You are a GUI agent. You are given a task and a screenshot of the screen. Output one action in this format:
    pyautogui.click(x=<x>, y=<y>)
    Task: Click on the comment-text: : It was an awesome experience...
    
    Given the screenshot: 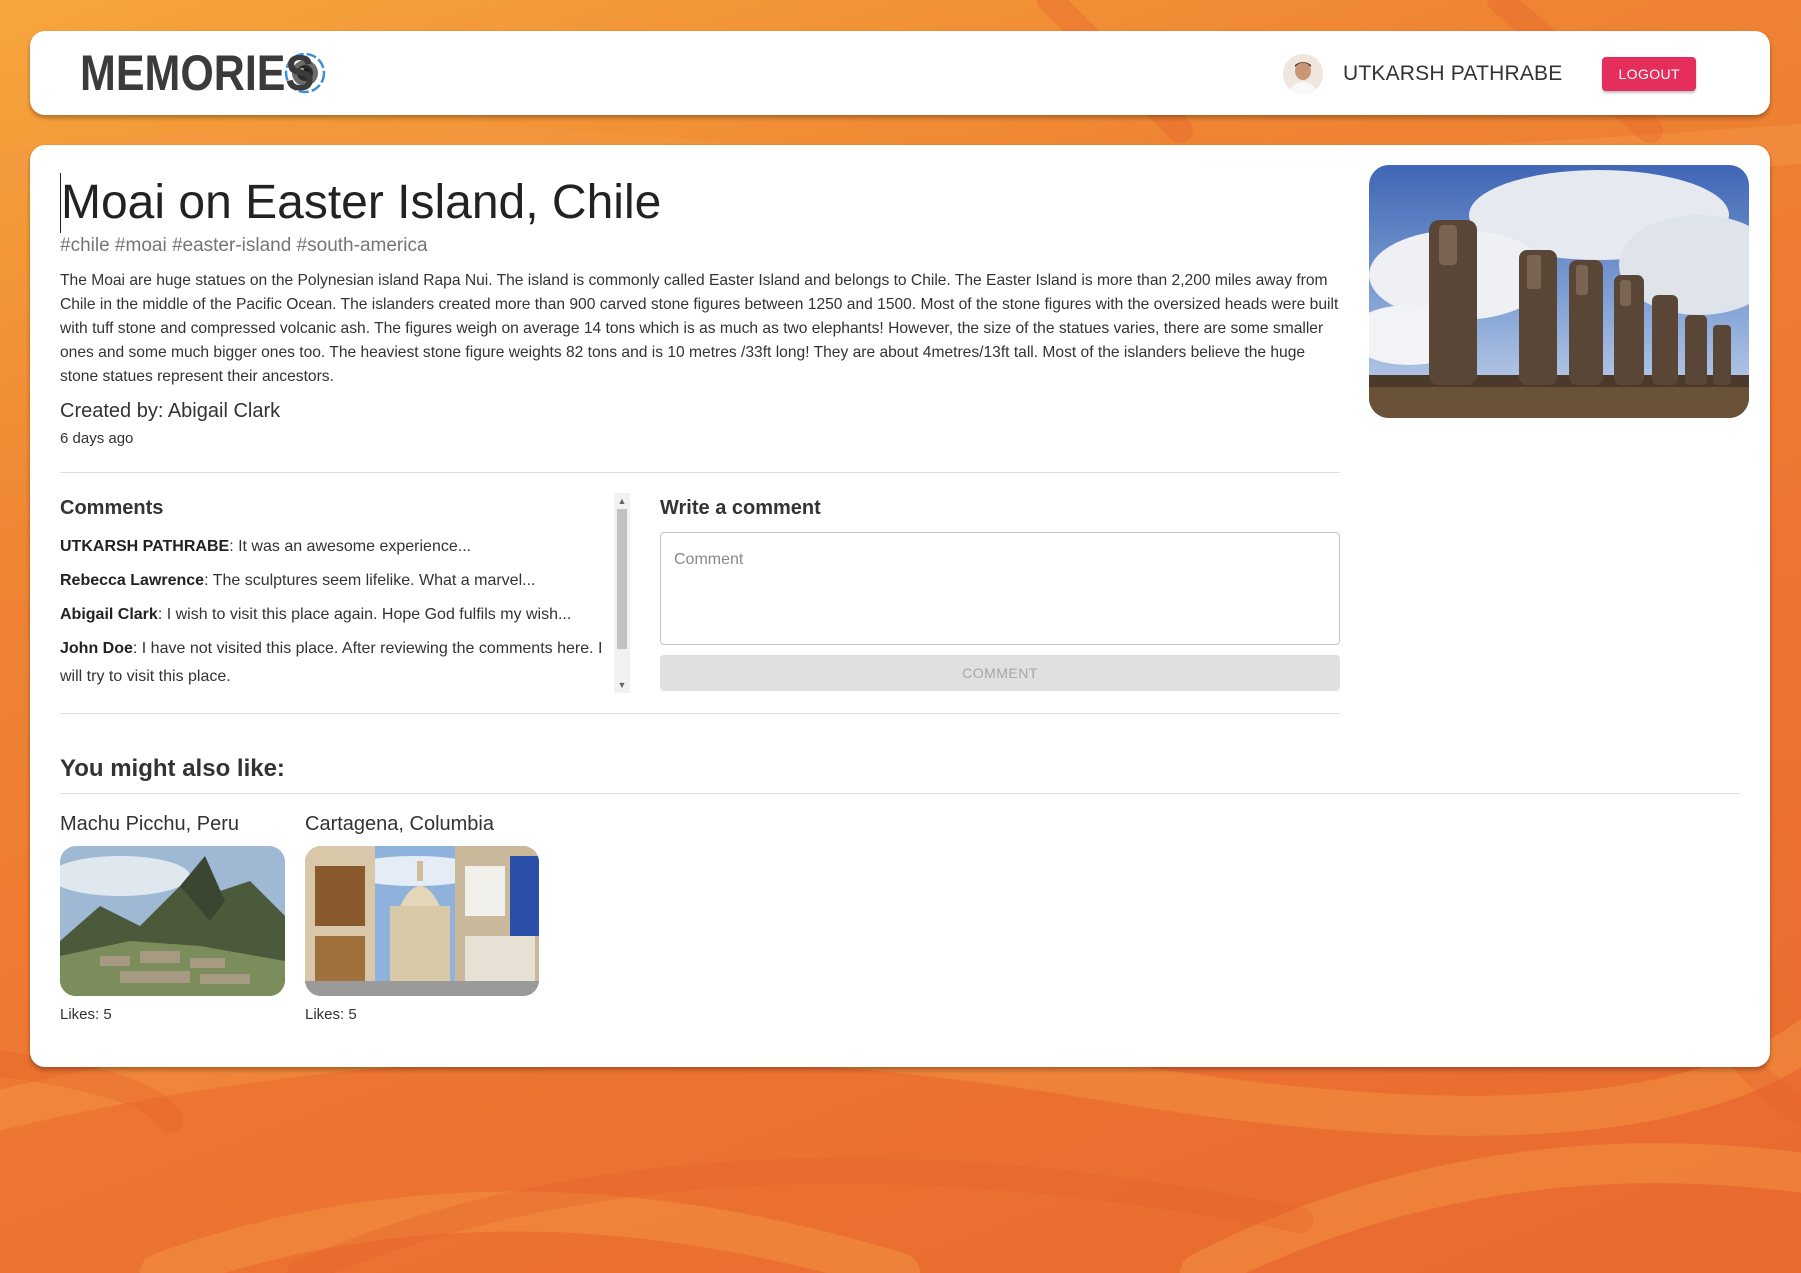 What is the action you would take?
    pyautogui.click(x=350, y=546)
    